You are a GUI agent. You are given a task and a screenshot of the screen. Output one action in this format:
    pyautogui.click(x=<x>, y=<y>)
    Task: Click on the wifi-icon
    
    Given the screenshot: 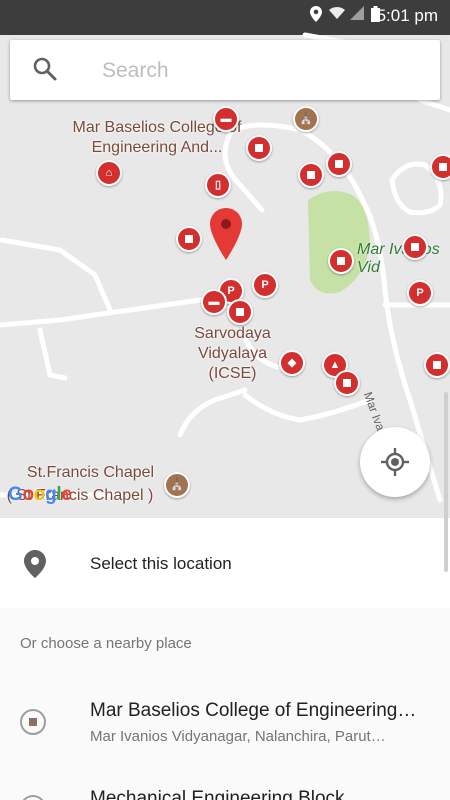 What is the action you would take?
    pyautogui.click(x=337, y=14)
    